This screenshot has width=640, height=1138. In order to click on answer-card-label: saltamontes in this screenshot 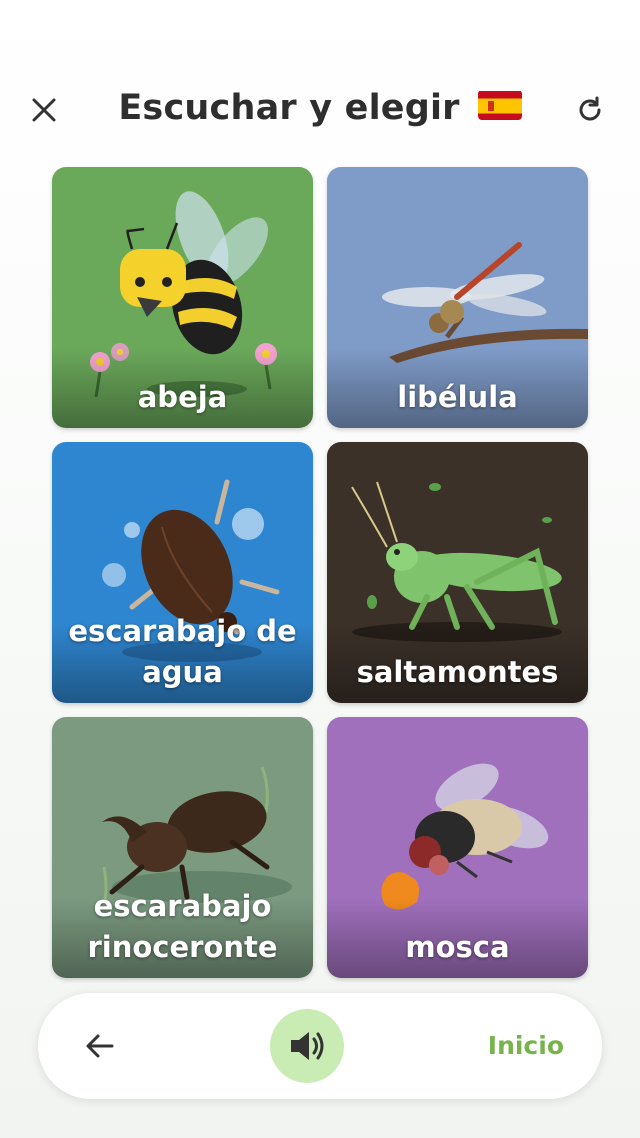, I will do `click(457, 672)`.